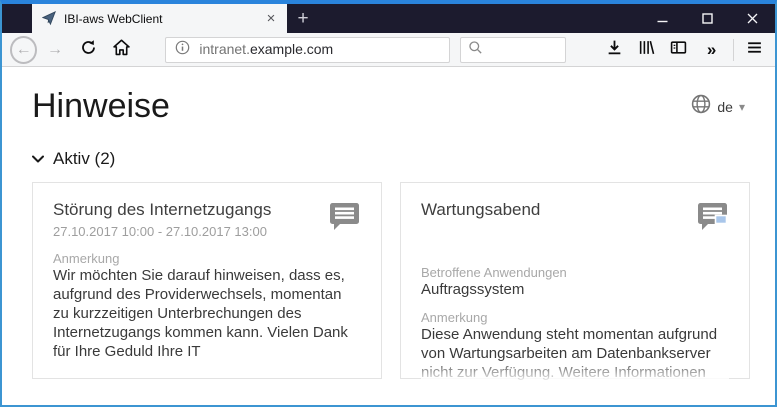  I want to click on titlebar-drag-area, so click(479, 18).